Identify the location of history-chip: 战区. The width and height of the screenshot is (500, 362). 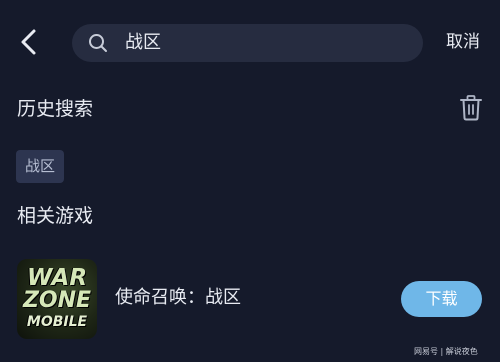
(40, 166).